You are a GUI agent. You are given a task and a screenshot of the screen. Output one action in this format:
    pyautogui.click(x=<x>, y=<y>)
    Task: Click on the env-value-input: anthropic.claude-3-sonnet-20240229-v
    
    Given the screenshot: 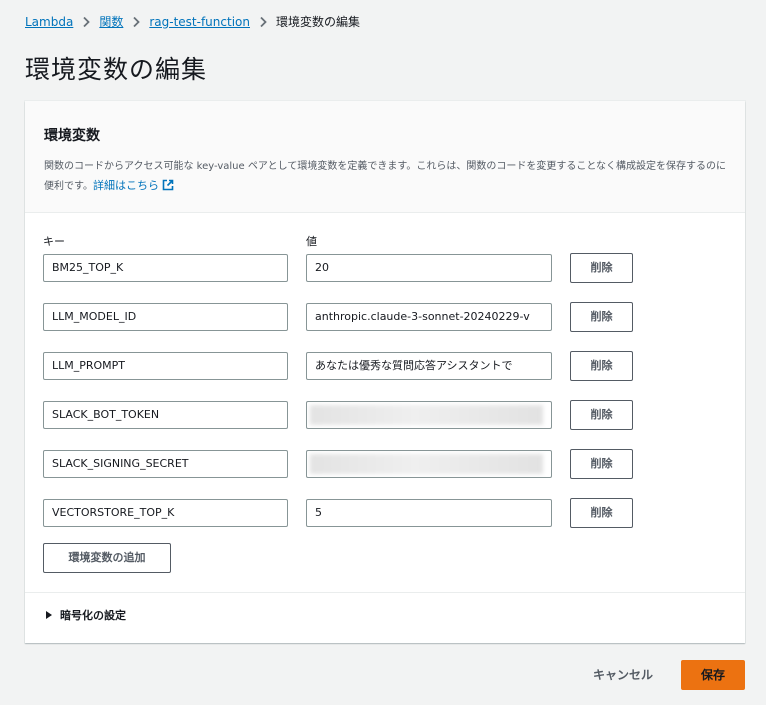 What is the action you would take?
    pyautogui.click(x=429, y=317)
    